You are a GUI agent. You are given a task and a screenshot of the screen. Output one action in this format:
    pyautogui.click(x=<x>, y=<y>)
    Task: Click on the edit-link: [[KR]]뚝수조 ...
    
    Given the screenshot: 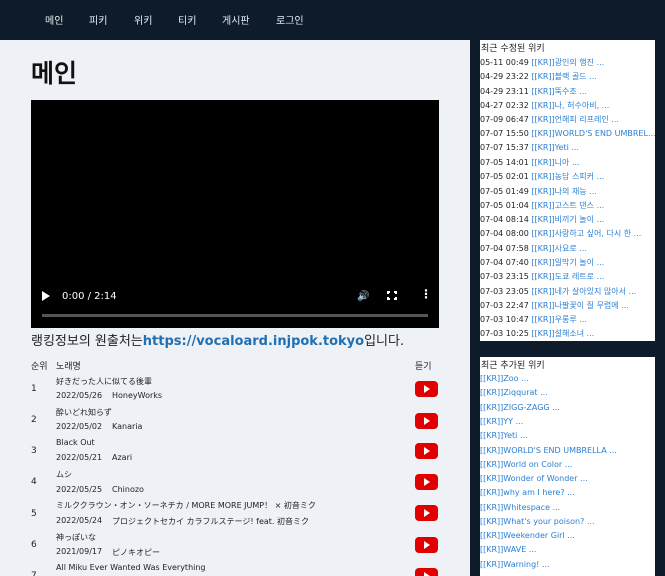 What is the action you would take?
    pyautogui.click(x=559, y=91)
    